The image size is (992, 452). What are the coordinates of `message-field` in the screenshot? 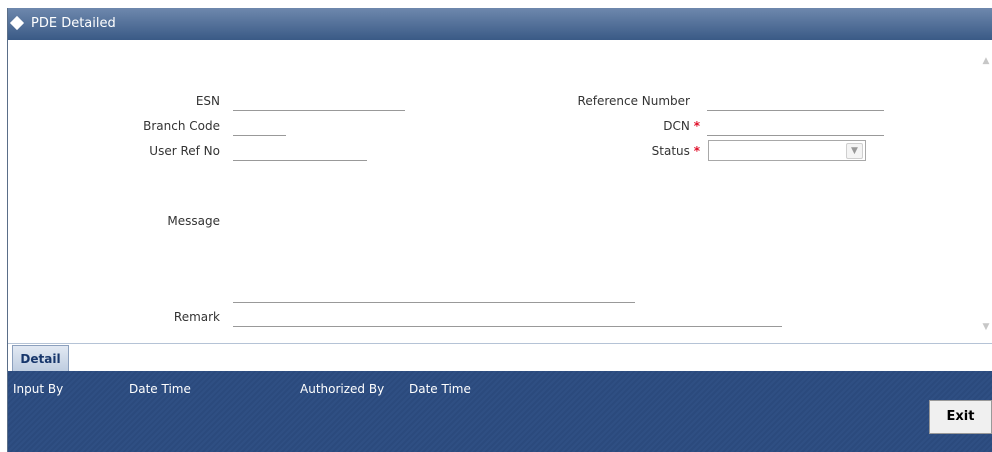 It's located at (434, 302).